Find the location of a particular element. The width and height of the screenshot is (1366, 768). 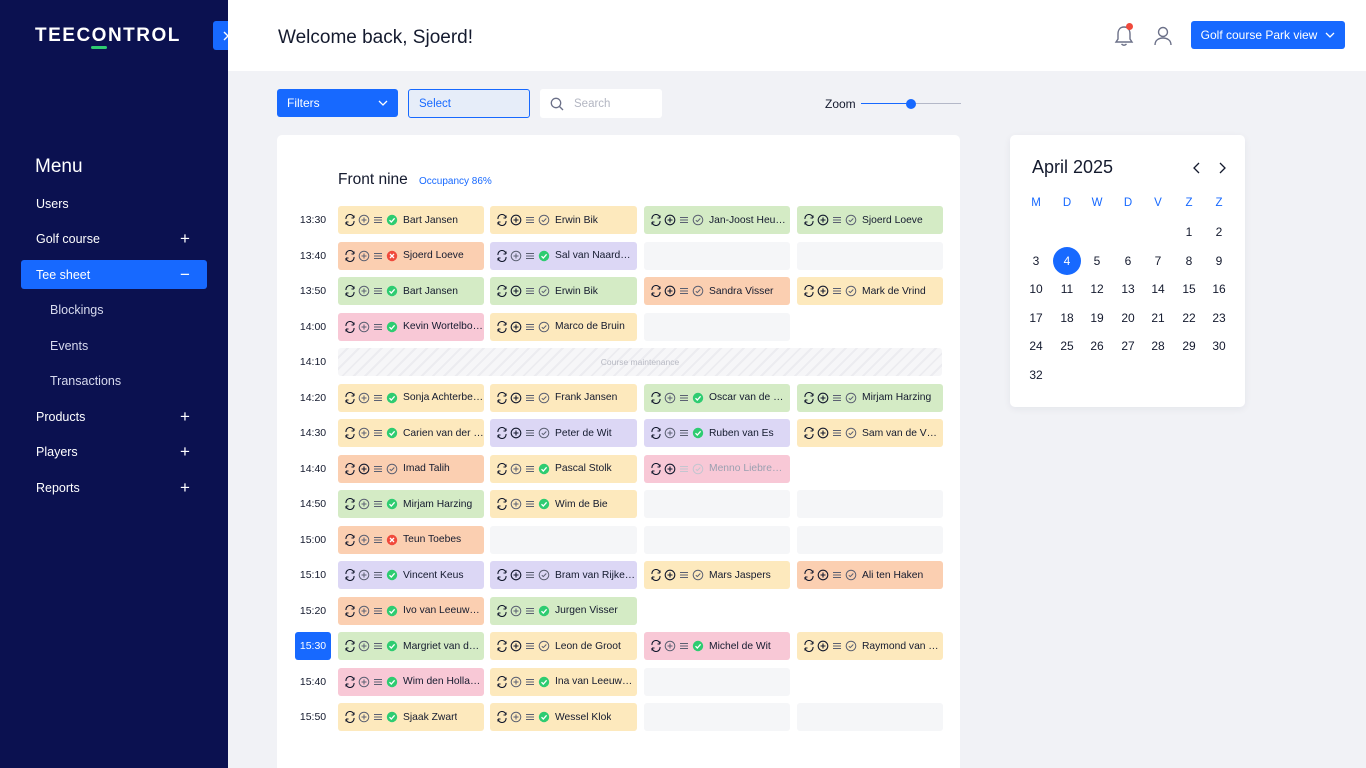

booking-slot: Jurgen Visser is located at coordinates (563, 610).